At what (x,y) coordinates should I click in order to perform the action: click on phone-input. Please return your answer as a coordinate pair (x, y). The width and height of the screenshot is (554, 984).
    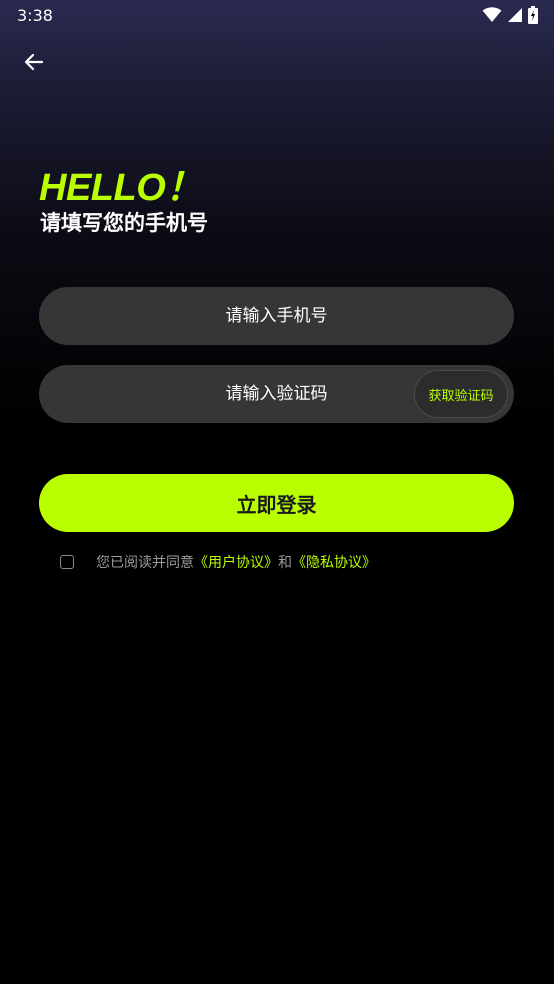
    Looking at the image, I should click on (276, 316).